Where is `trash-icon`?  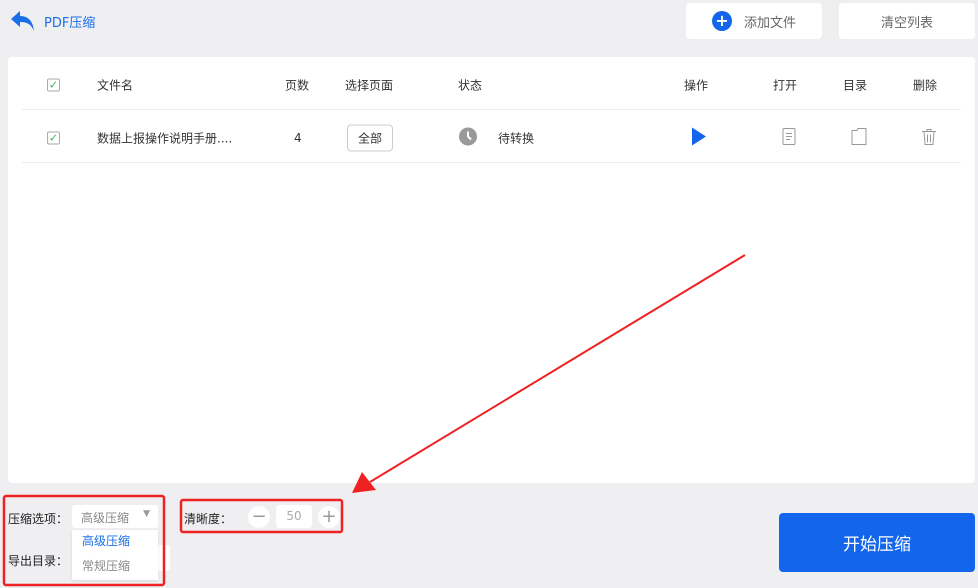
trash-icon is located at coordinates (929, 137).